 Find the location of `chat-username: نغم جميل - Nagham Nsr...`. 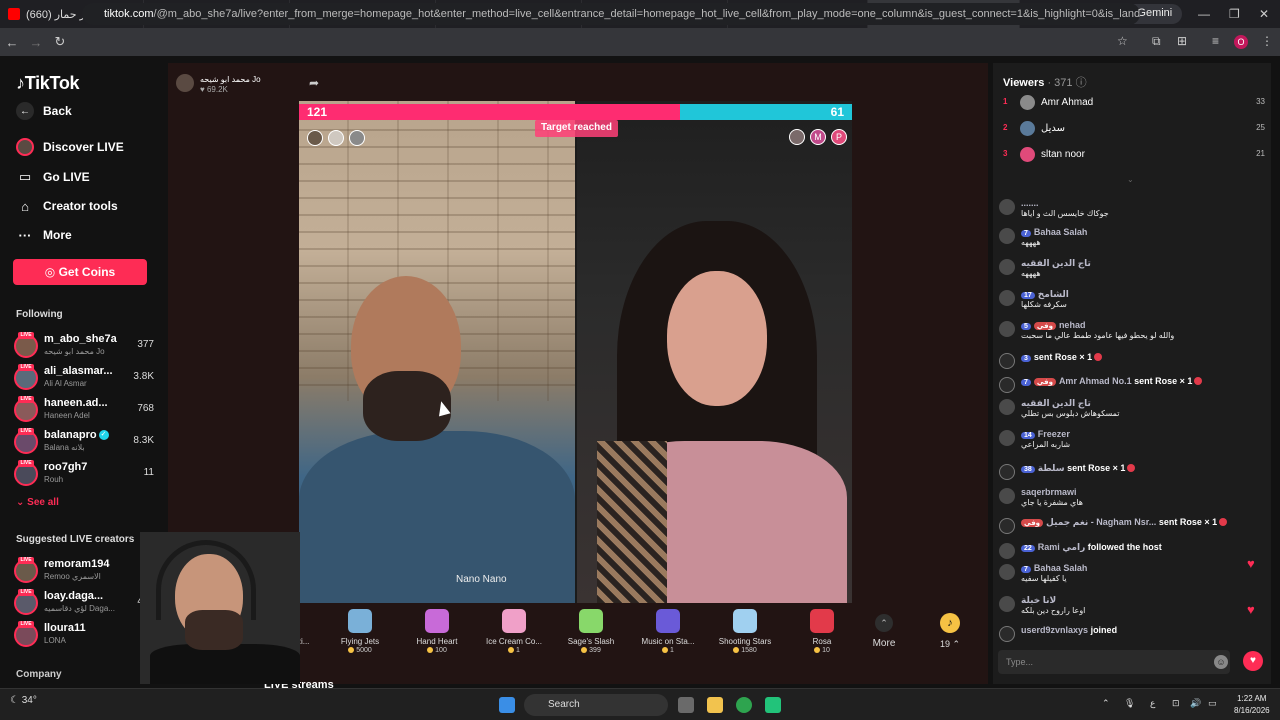

chat-username: نغم جميل - Nagham Nsr... is located at coordinates (1101, 522).